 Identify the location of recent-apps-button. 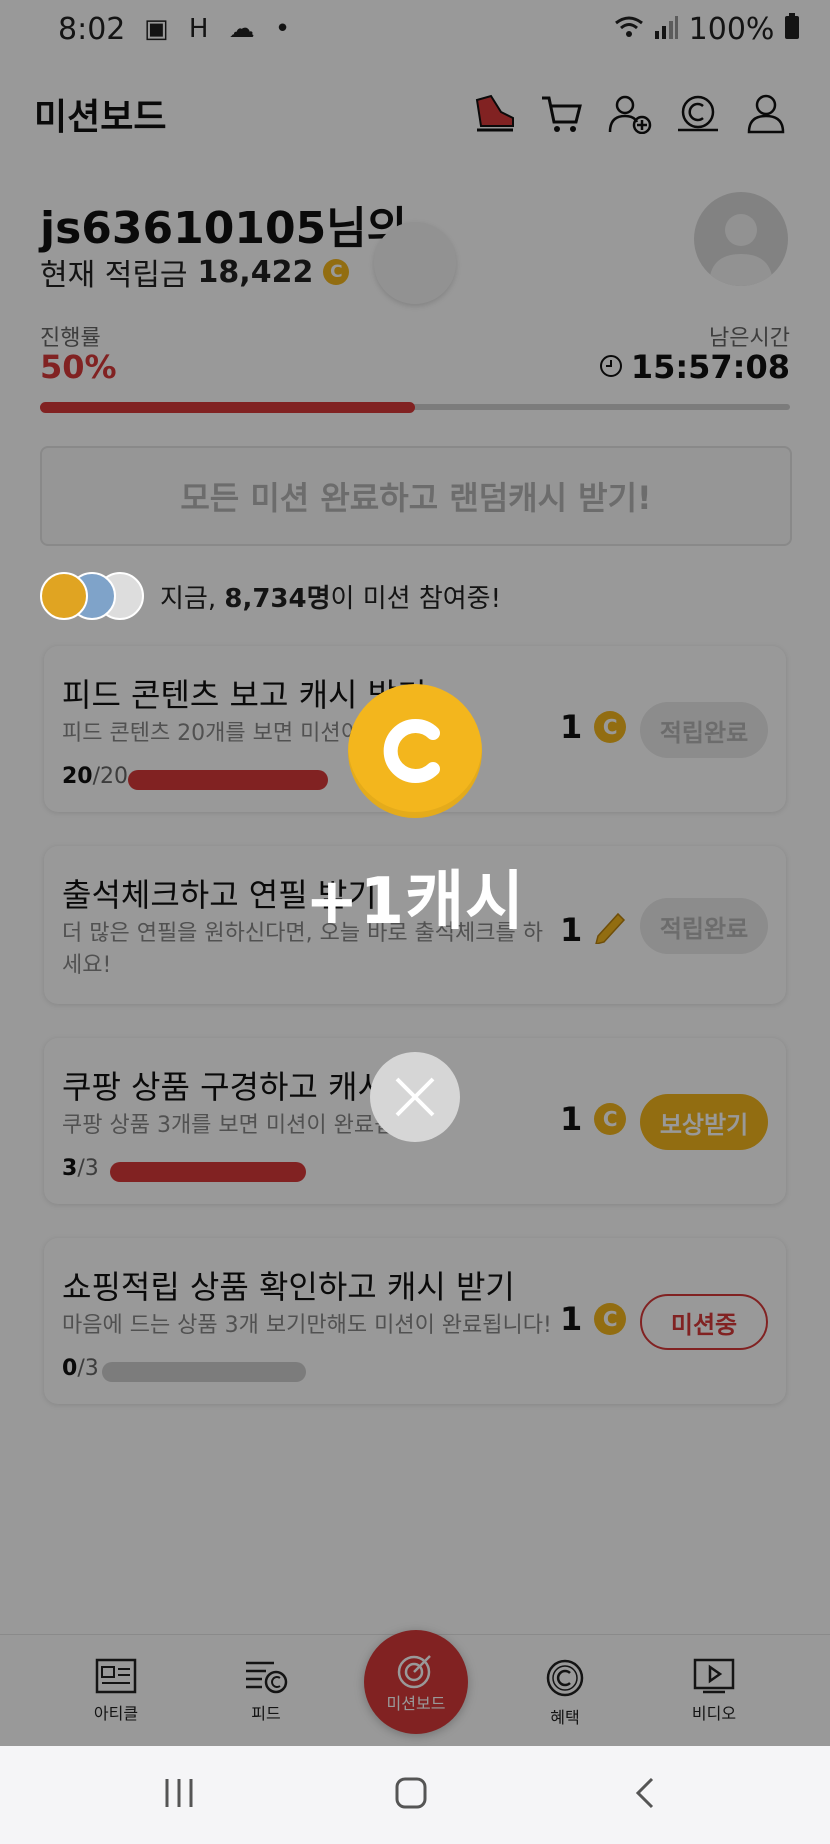
(179, 1795).